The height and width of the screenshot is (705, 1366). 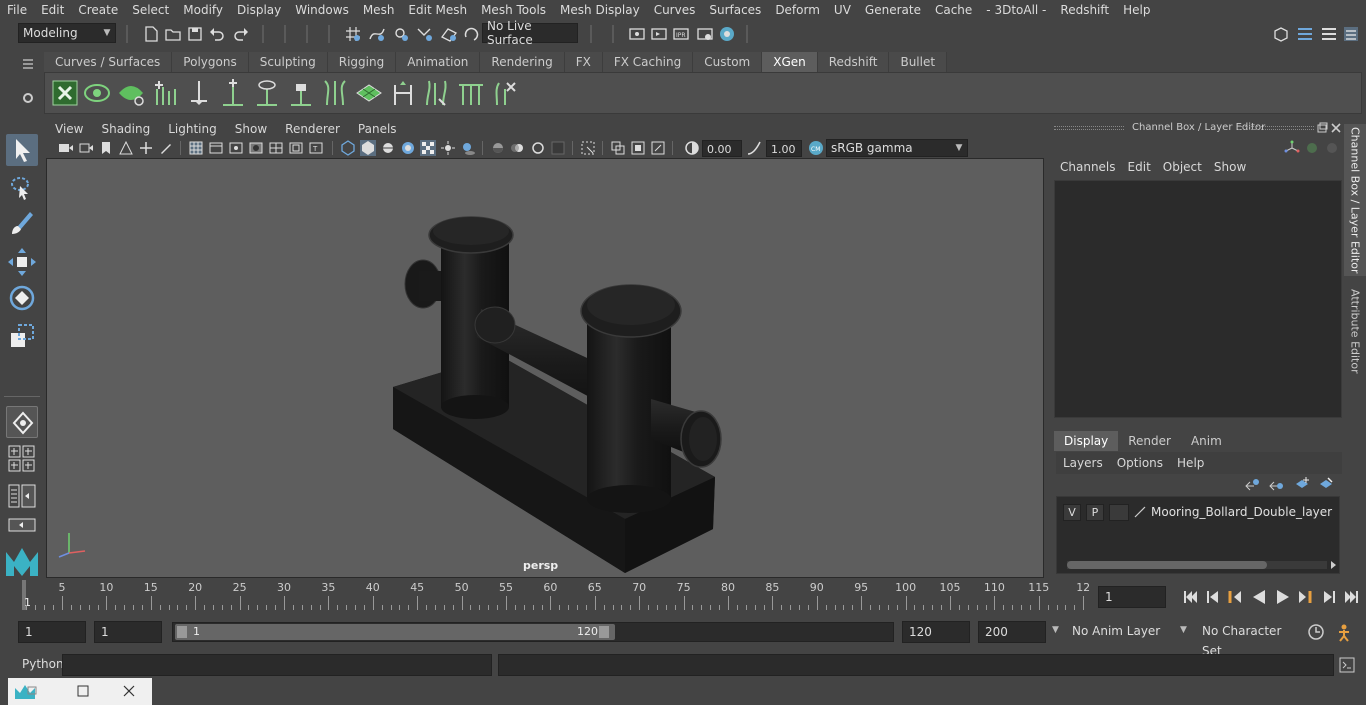 I want to click on layer-row: V P Mooring_Bollard_Double_layer, so click(x=1199, y=511).